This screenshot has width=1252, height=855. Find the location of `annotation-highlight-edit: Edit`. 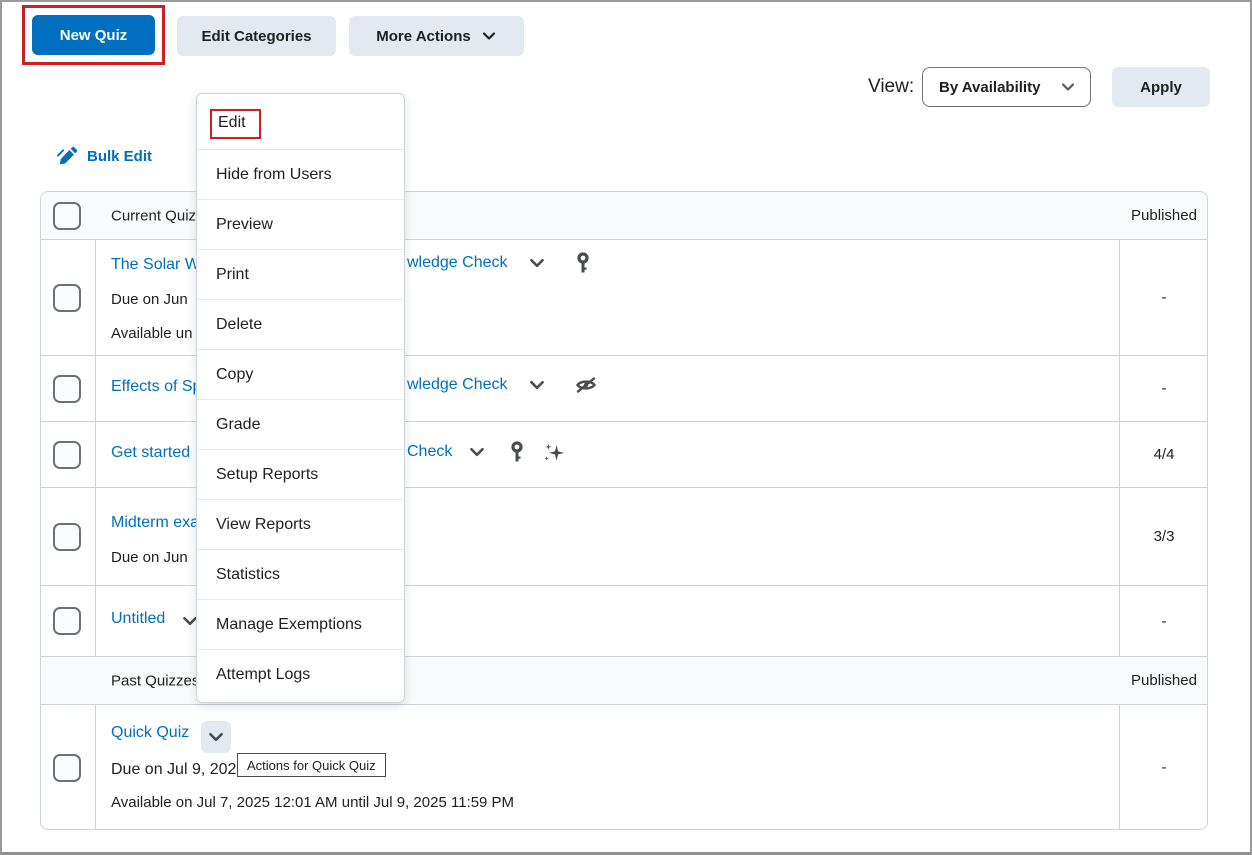

annotation-highlight-edit: Edit is located at coordinates (235, 124).